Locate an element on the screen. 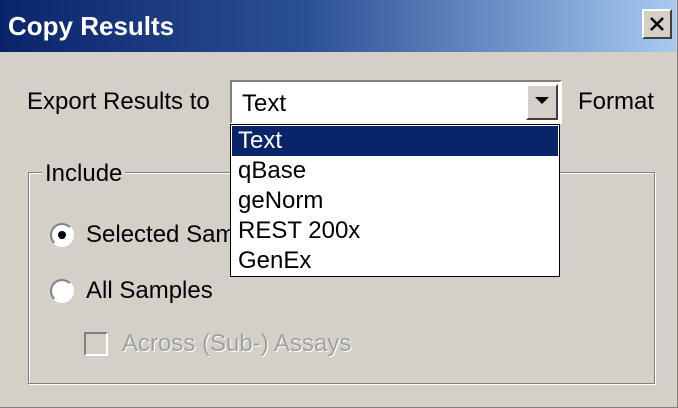 The image size is (678, 408). dropdown-option-qbase: qBase is located at coordinates (395, 171).